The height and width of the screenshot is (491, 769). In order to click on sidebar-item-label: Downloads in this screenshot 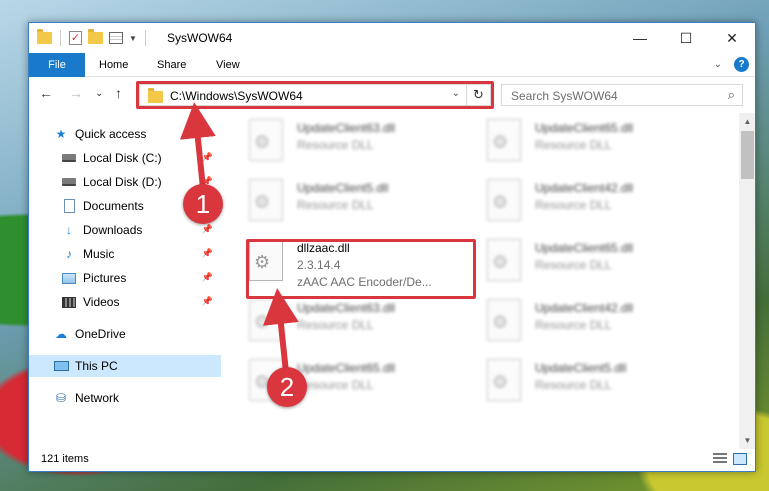, I will do `click(113, 230)`.